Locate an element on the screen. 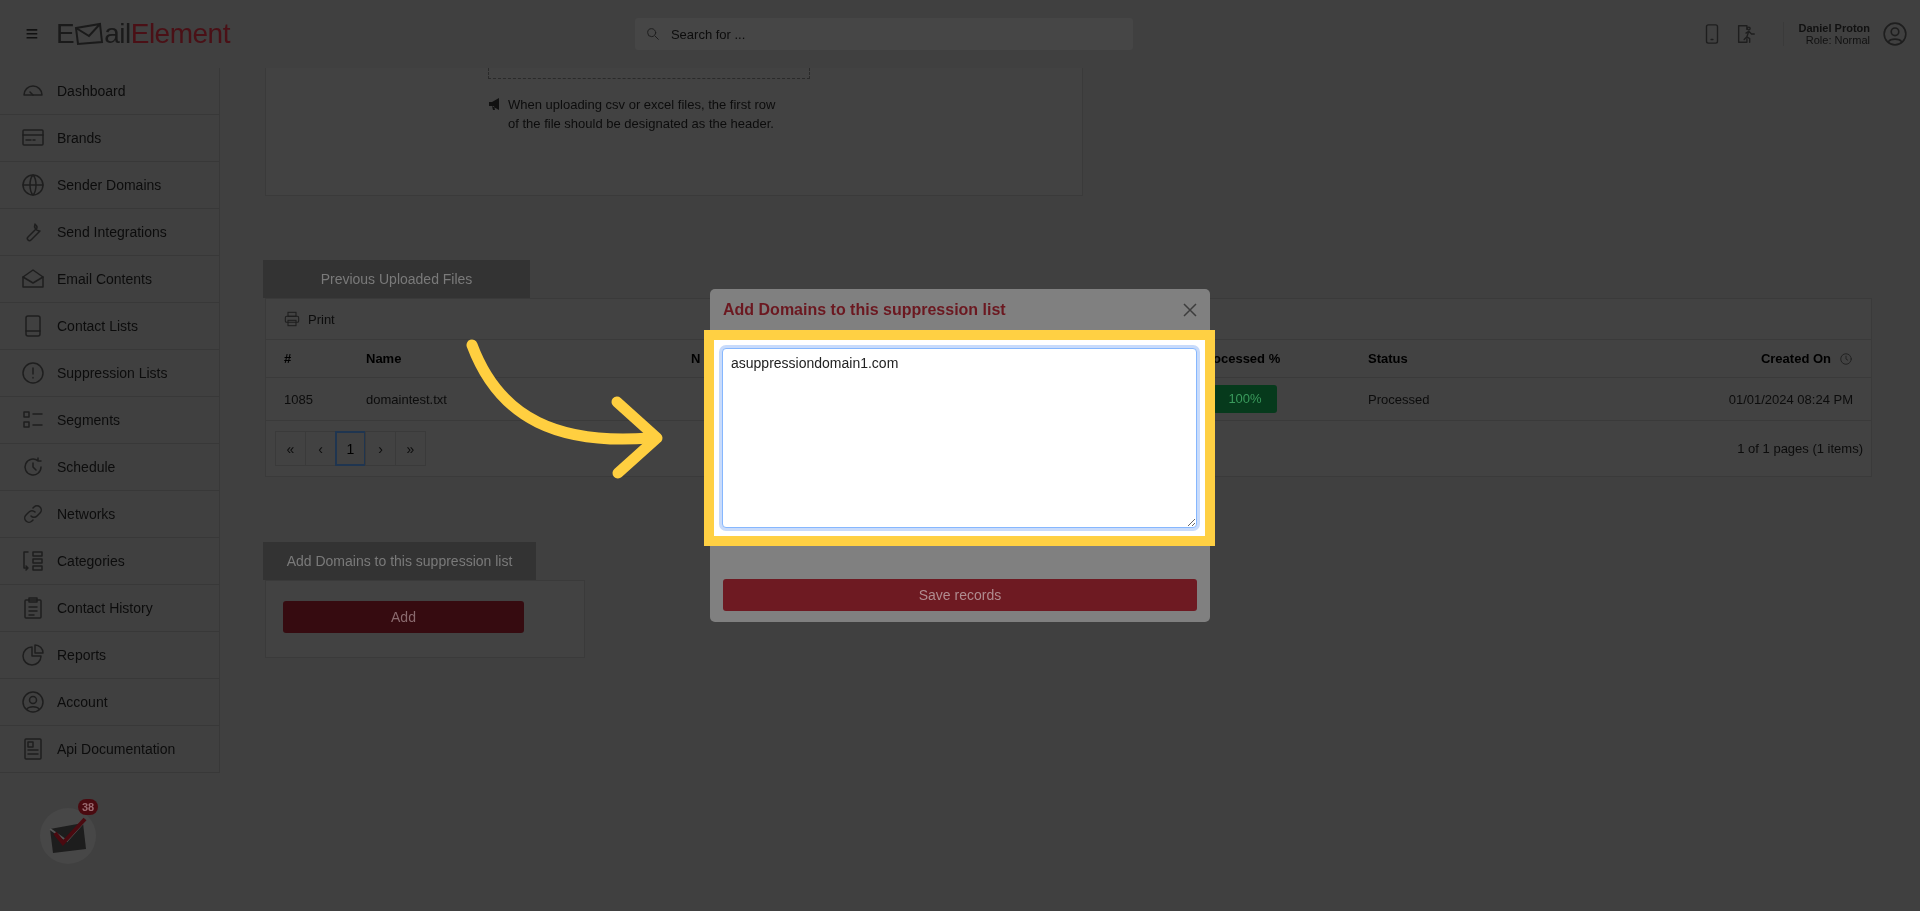 The height and width of the screenshot is (911, 1920). link-icon is located at coordinates (33, 514).